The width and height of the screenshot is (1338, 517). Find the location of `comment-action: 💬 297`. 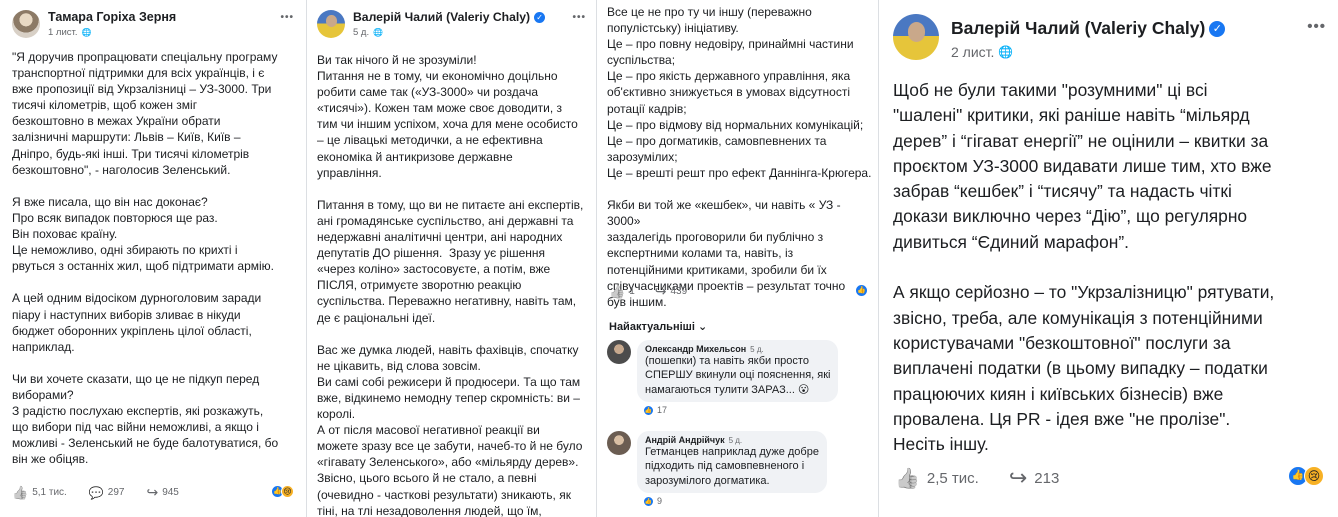

comment-action: 💬 297 is located at coordinates (107, 493).